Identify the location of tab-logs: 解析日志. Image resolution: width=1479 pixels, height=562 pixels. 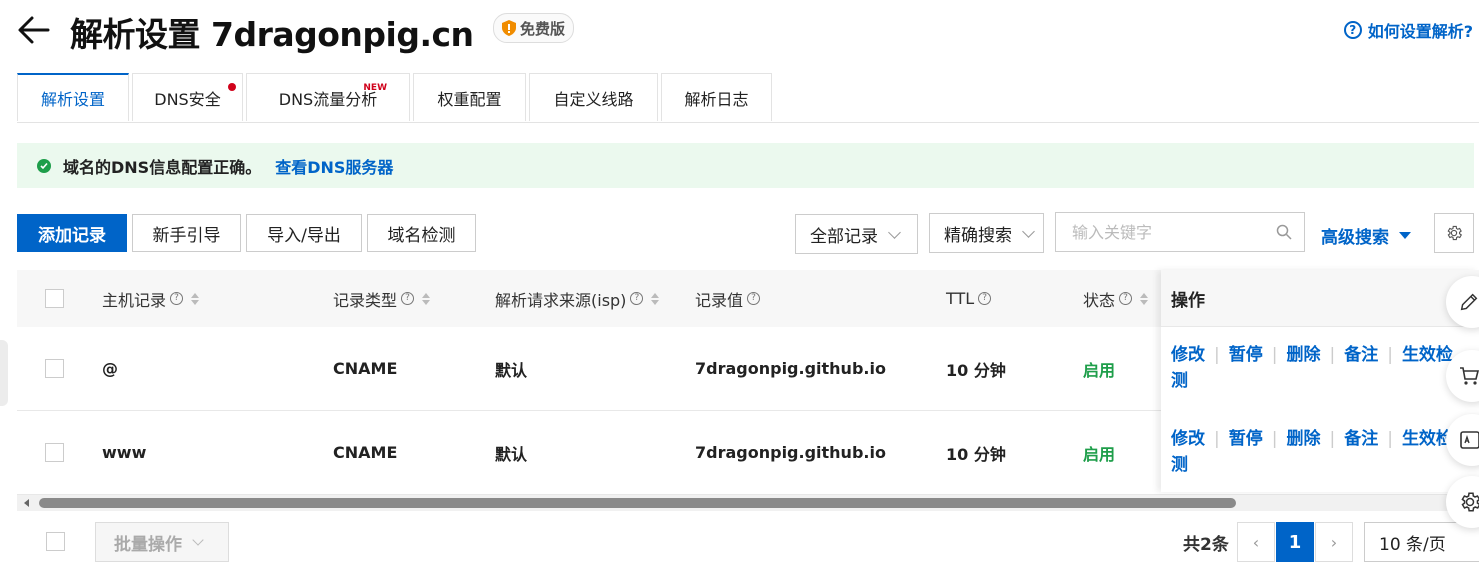
(716, 97).